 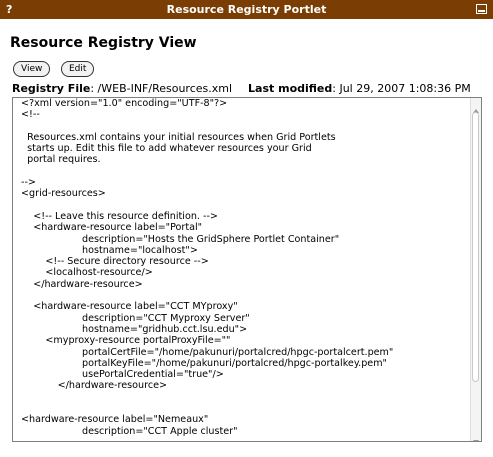 What do you see at coordinates (476, 436) in the screenshot?
I see `scroll-down-icon` at bounding box center [476, 436].